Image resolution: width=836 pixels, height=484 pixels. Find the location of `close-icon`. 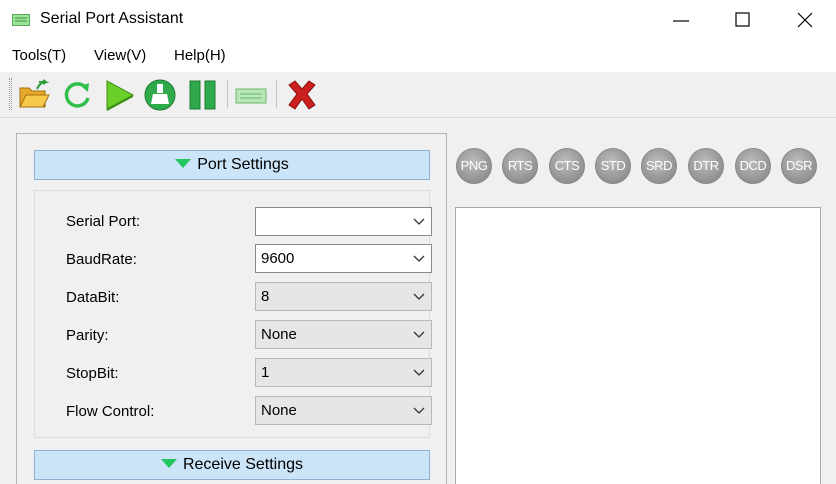

close-icon is located at coordinates (805, 20).